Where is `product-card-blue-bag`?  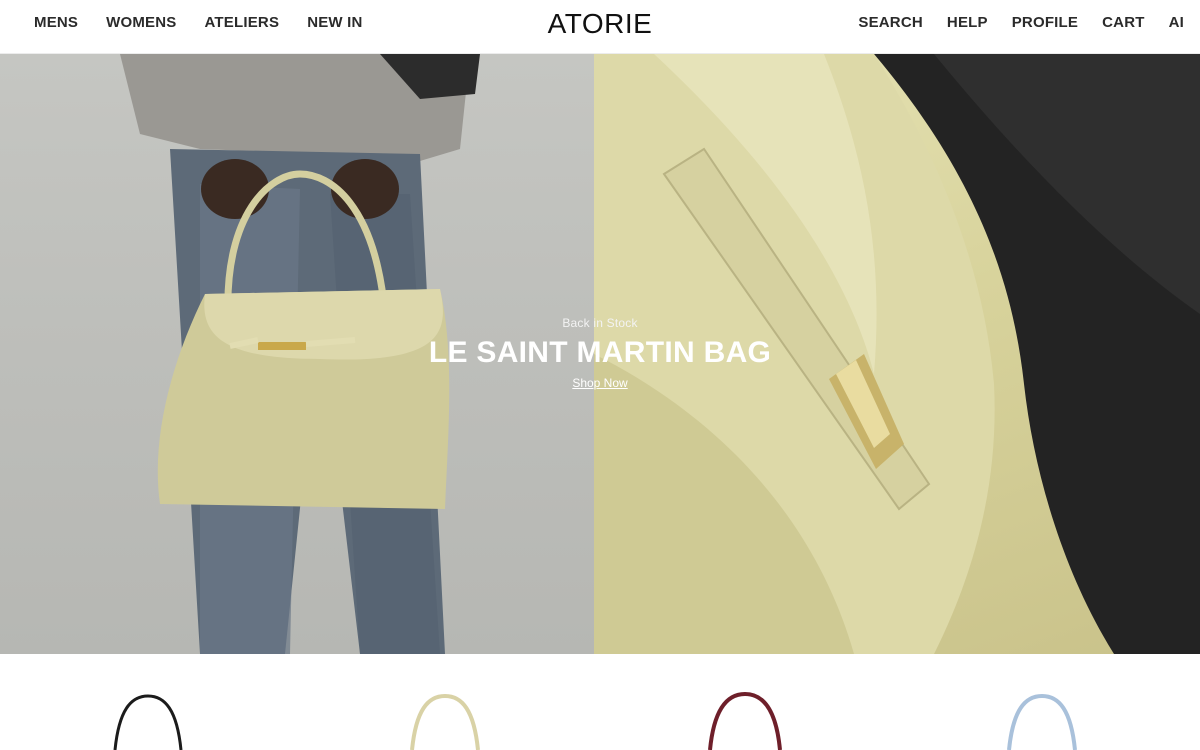 product-card-blue-bag is located at coordinates (1042, 720).